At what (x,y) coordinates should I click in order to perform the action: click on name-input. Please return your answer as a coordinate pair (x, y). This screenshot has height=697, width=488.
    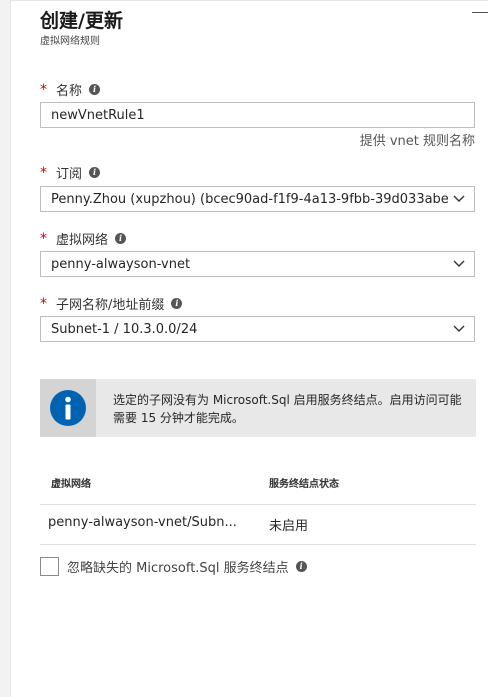
    Looking at the image, I should click on (257, 115).